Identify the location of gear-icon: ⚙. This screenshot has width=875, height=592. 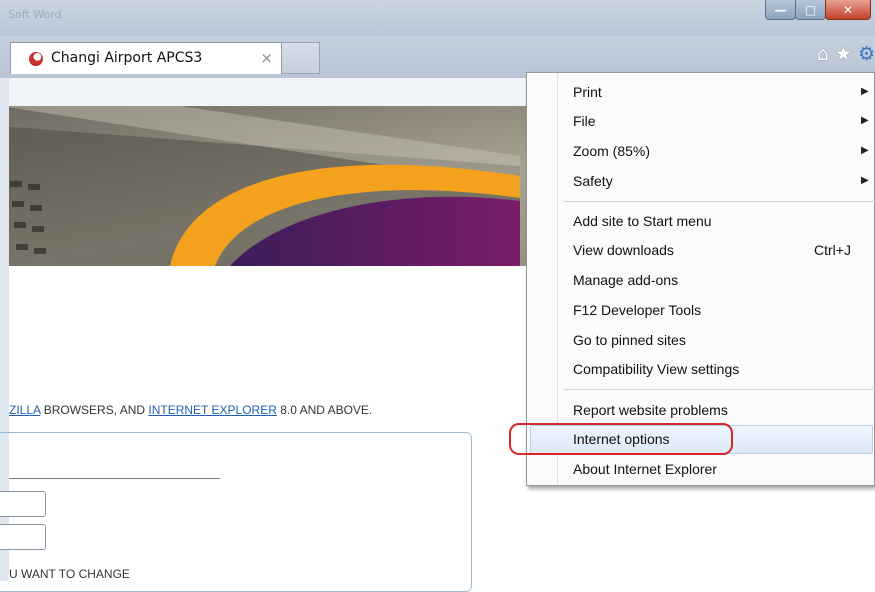
(866, 54).